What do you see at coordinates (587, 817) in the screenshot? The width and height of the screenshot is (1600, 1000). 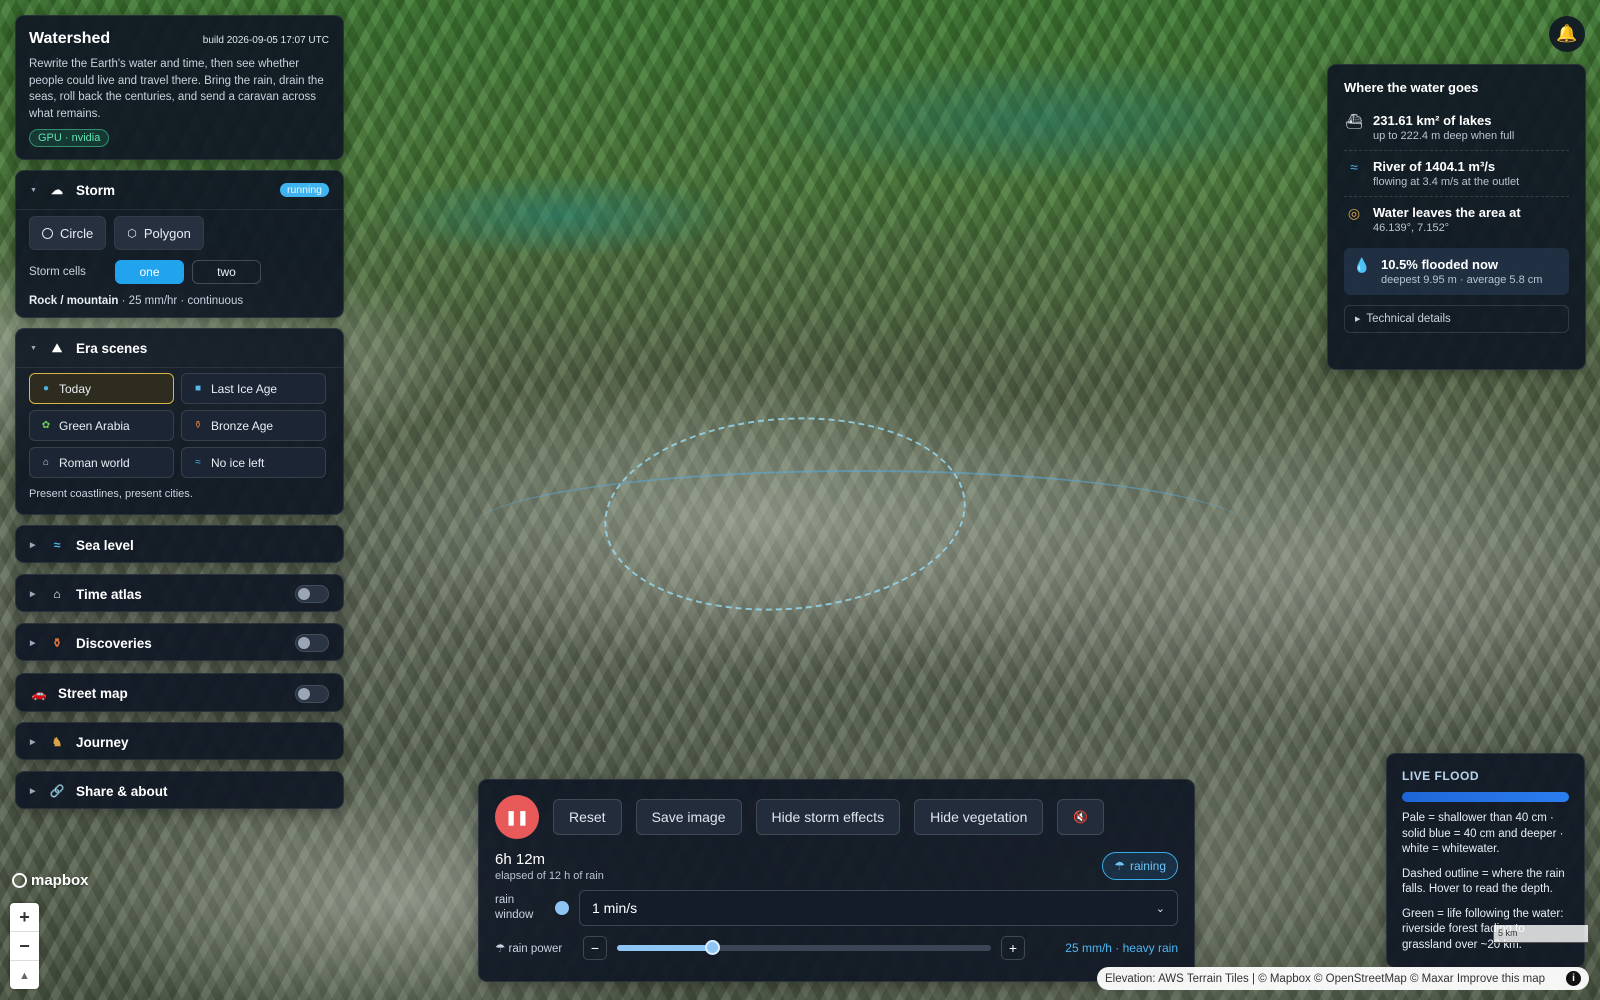 I see `reset-button: Reset` at bounding box center [587, 817].